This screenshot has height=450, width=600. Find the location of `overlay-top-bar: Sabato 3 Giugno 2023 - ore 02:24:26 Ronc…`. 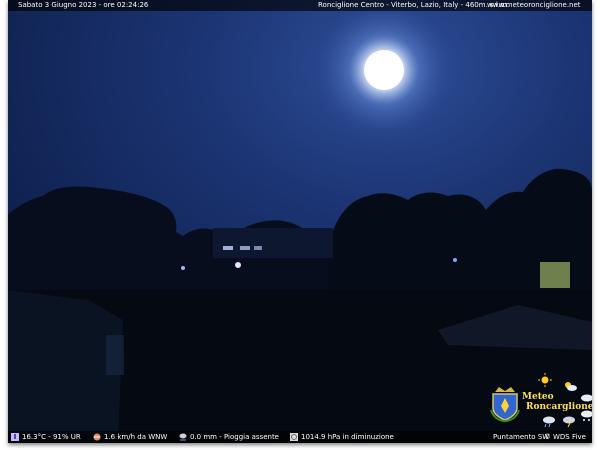

overlay-top-bar: Sabato 3 Giugno 2023 - ore 02:24:26 Ronc… is located at coordinates (300, 5).